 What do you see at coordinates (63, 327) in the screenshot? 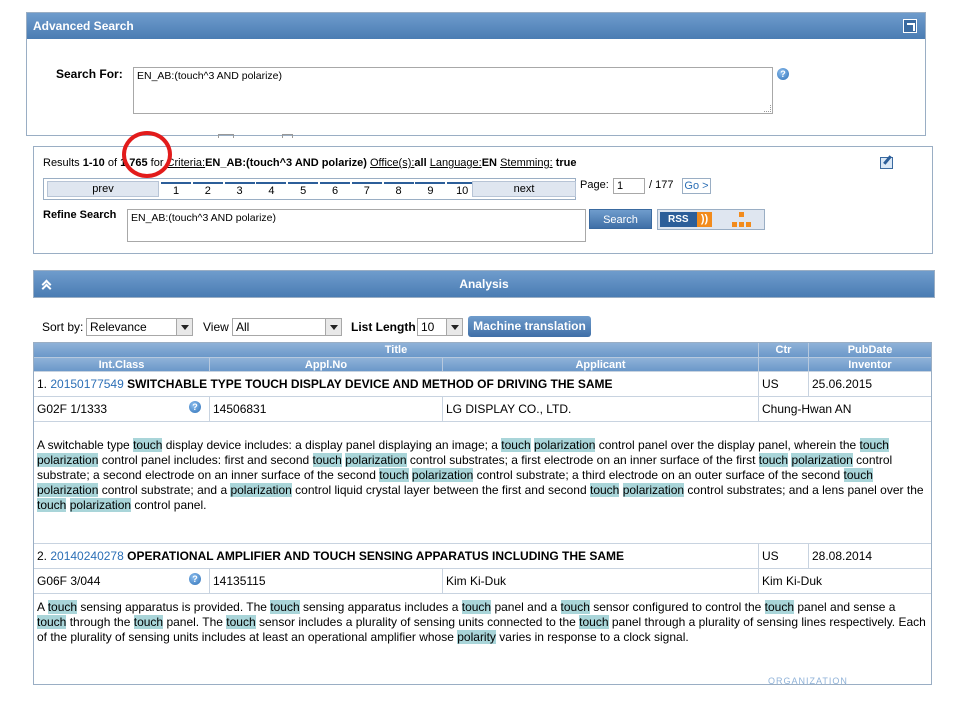
I see `sort-by-label: Sort by:` at bounding box center [63, 327].